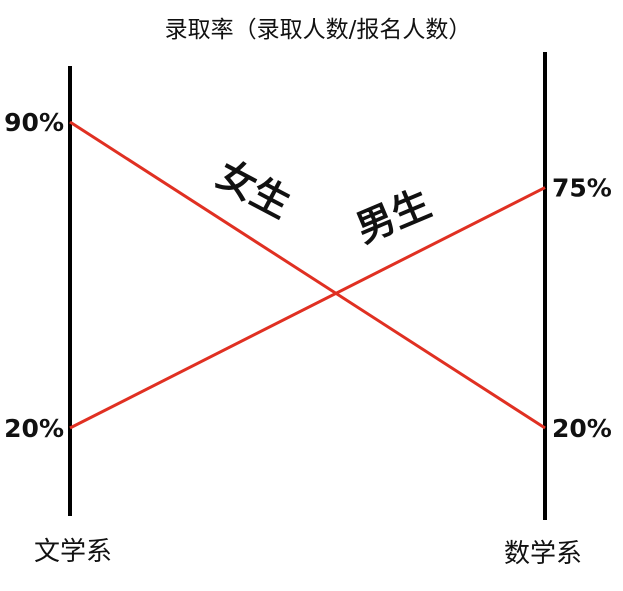 Image resolution: width=623 pixels, height=591 pixels. I want to click on chart-title: 录取率（录取人数/报名人数）, so click(318, 30).